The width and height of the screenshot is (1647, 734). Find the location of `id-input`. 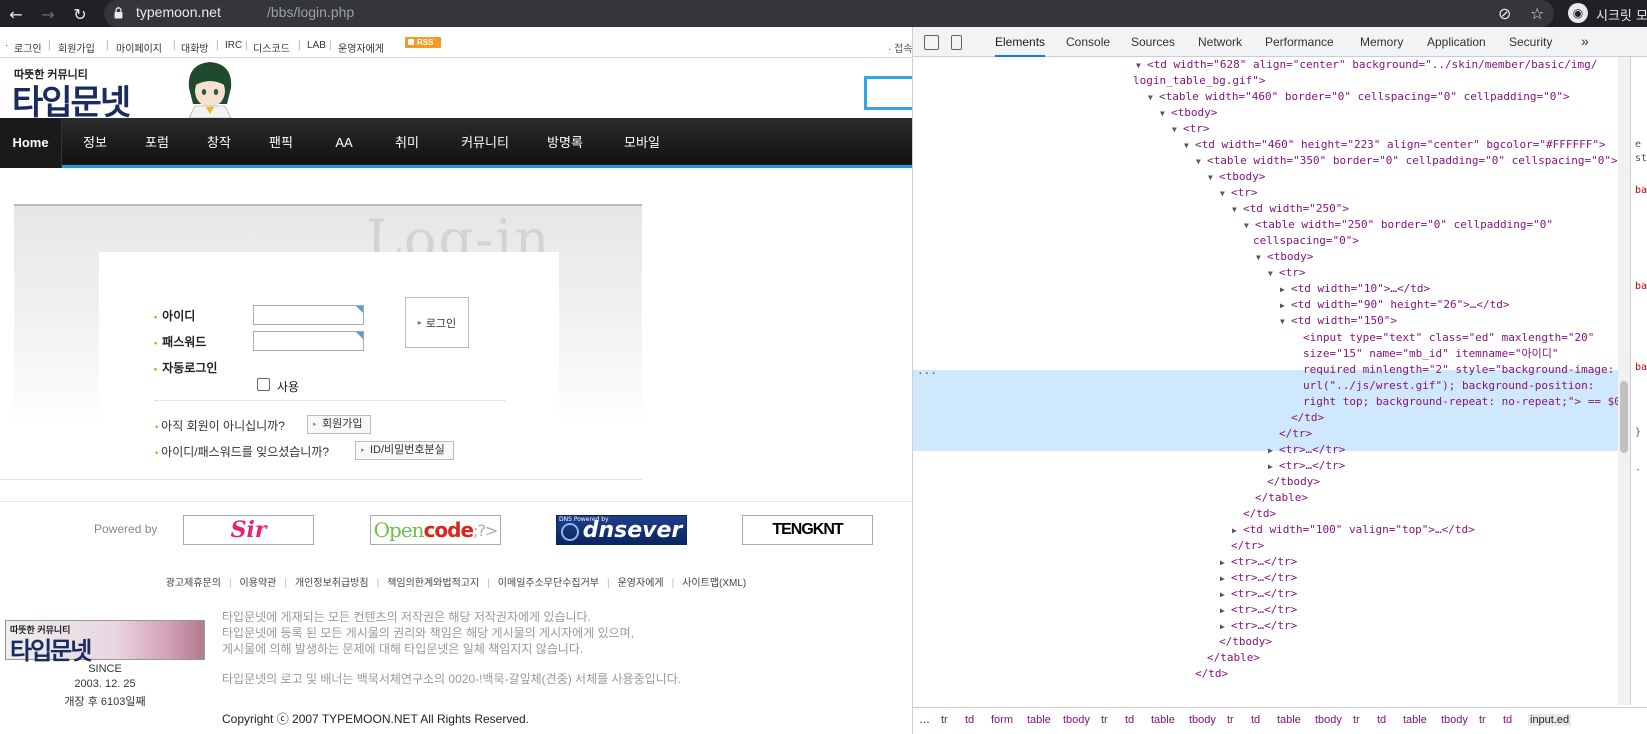

id-input is located at coordinates (308, 315).